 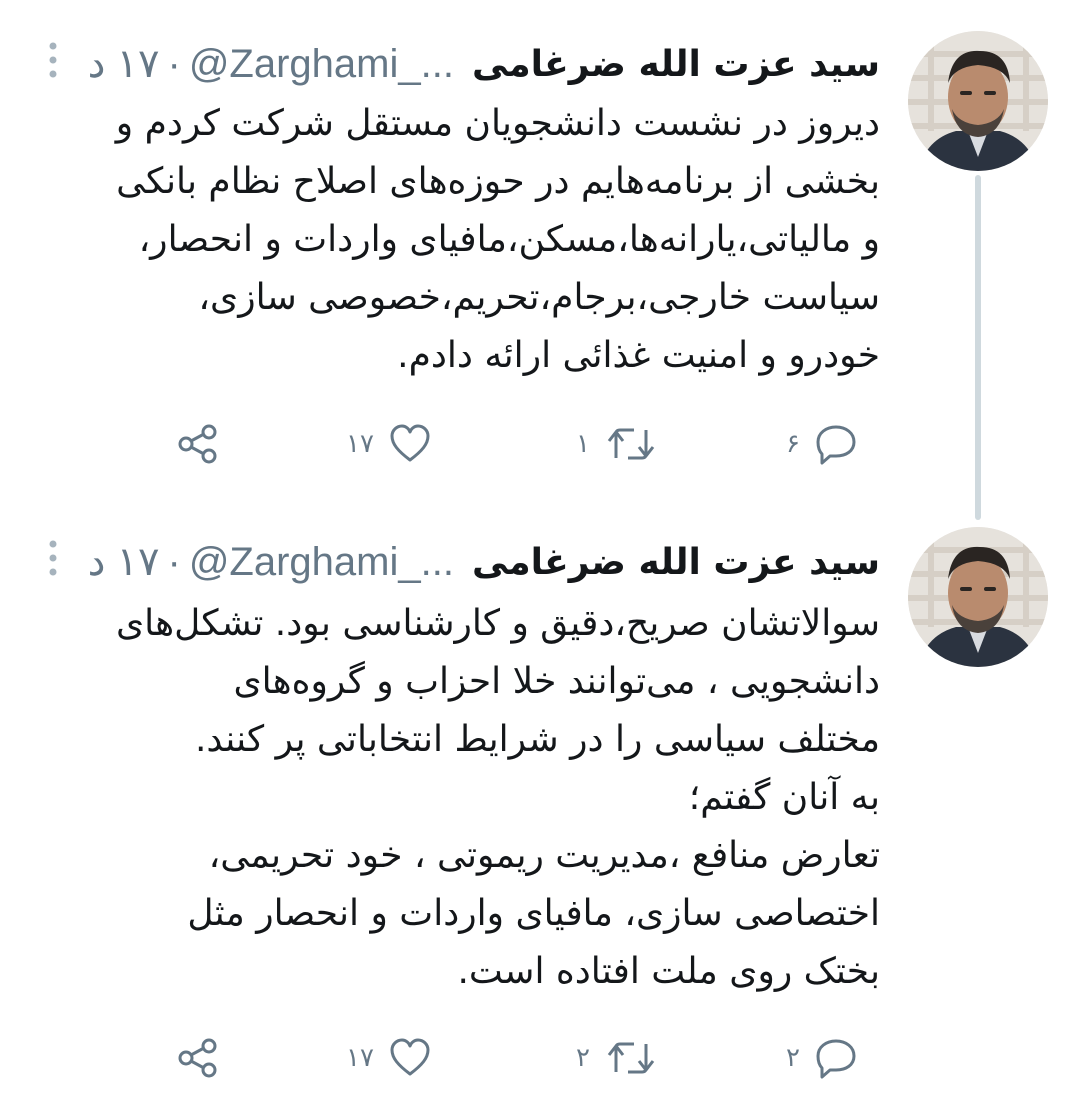 I want to click on tweet-actions: ۱۷ ۱ ۶, so click(x=528, y=444).